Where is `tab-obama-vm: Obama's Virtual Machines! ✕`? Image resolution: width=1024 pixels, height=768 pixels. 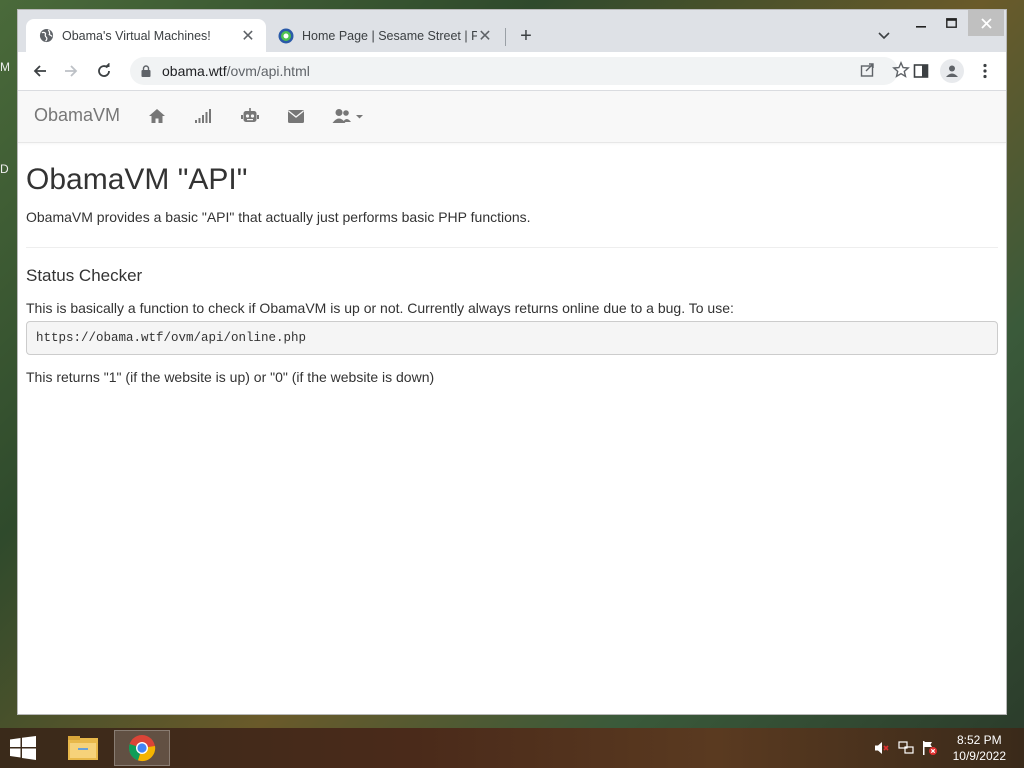 tab-obama-vm: Obama's Virtual Machines! ✕ is located at coordinates (146, 35).